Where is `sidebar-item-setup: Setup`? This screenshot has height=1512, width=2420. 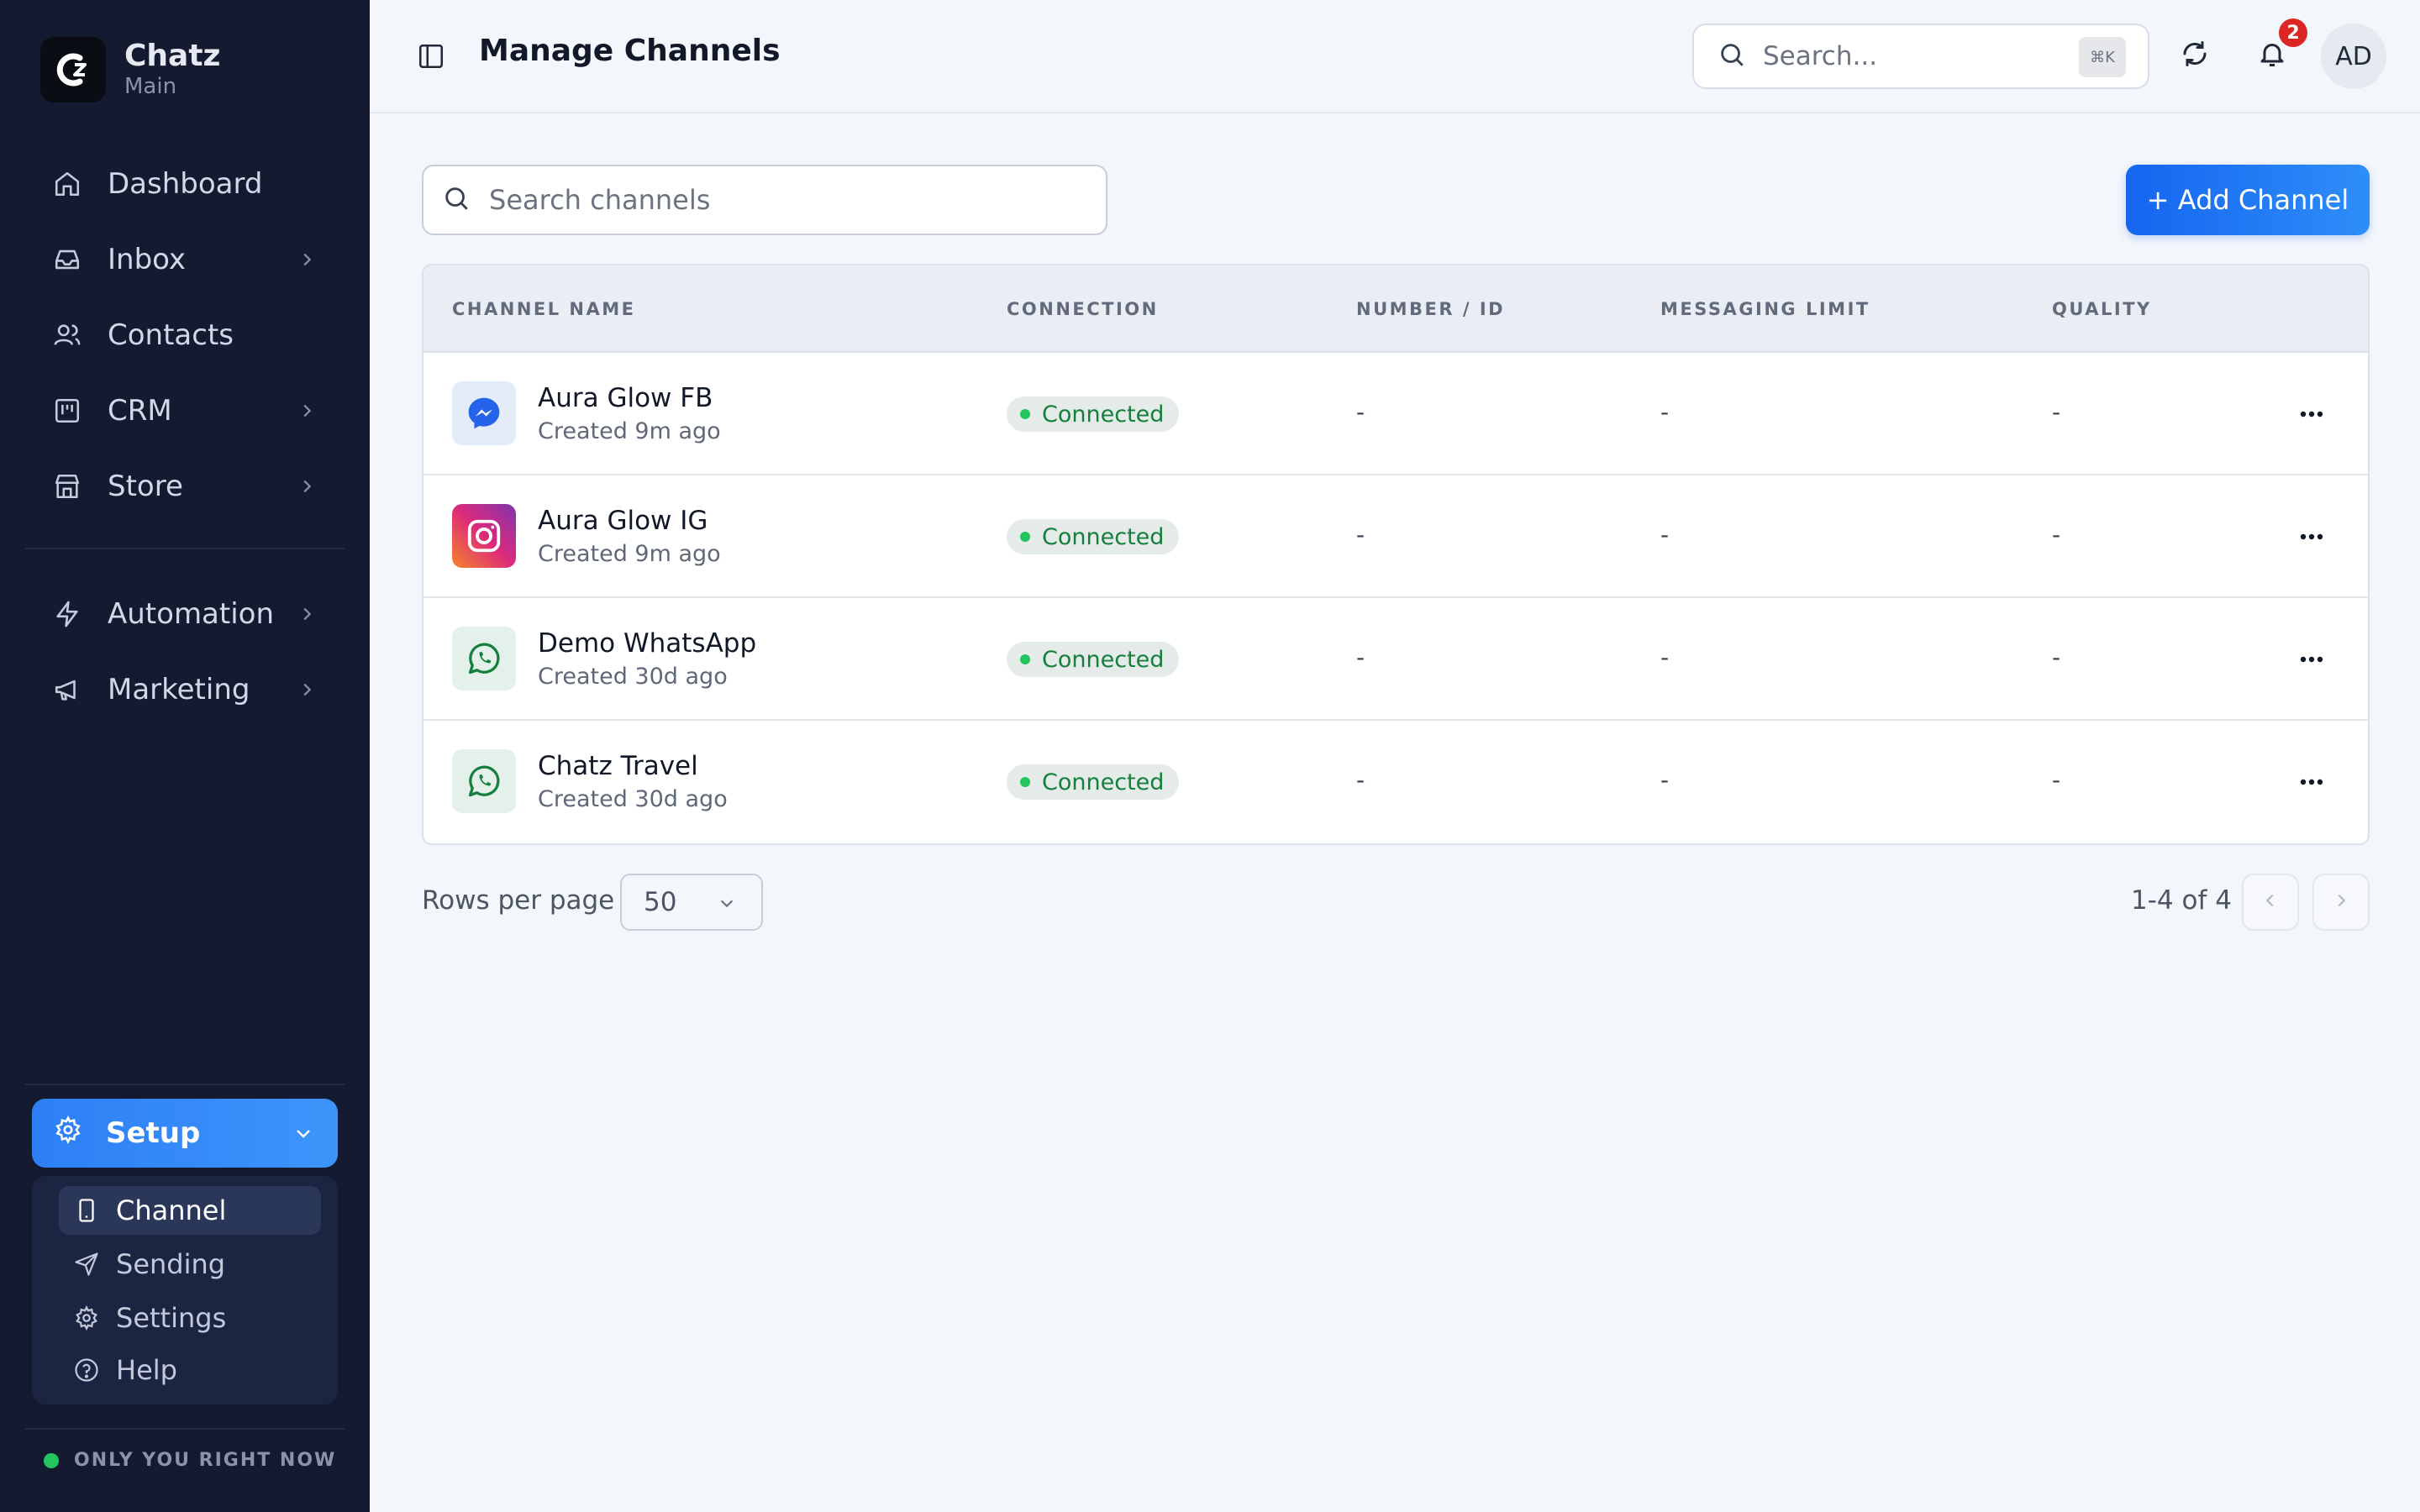 sidebar-item-setup: Setup is located at coordinates (185, 1133).